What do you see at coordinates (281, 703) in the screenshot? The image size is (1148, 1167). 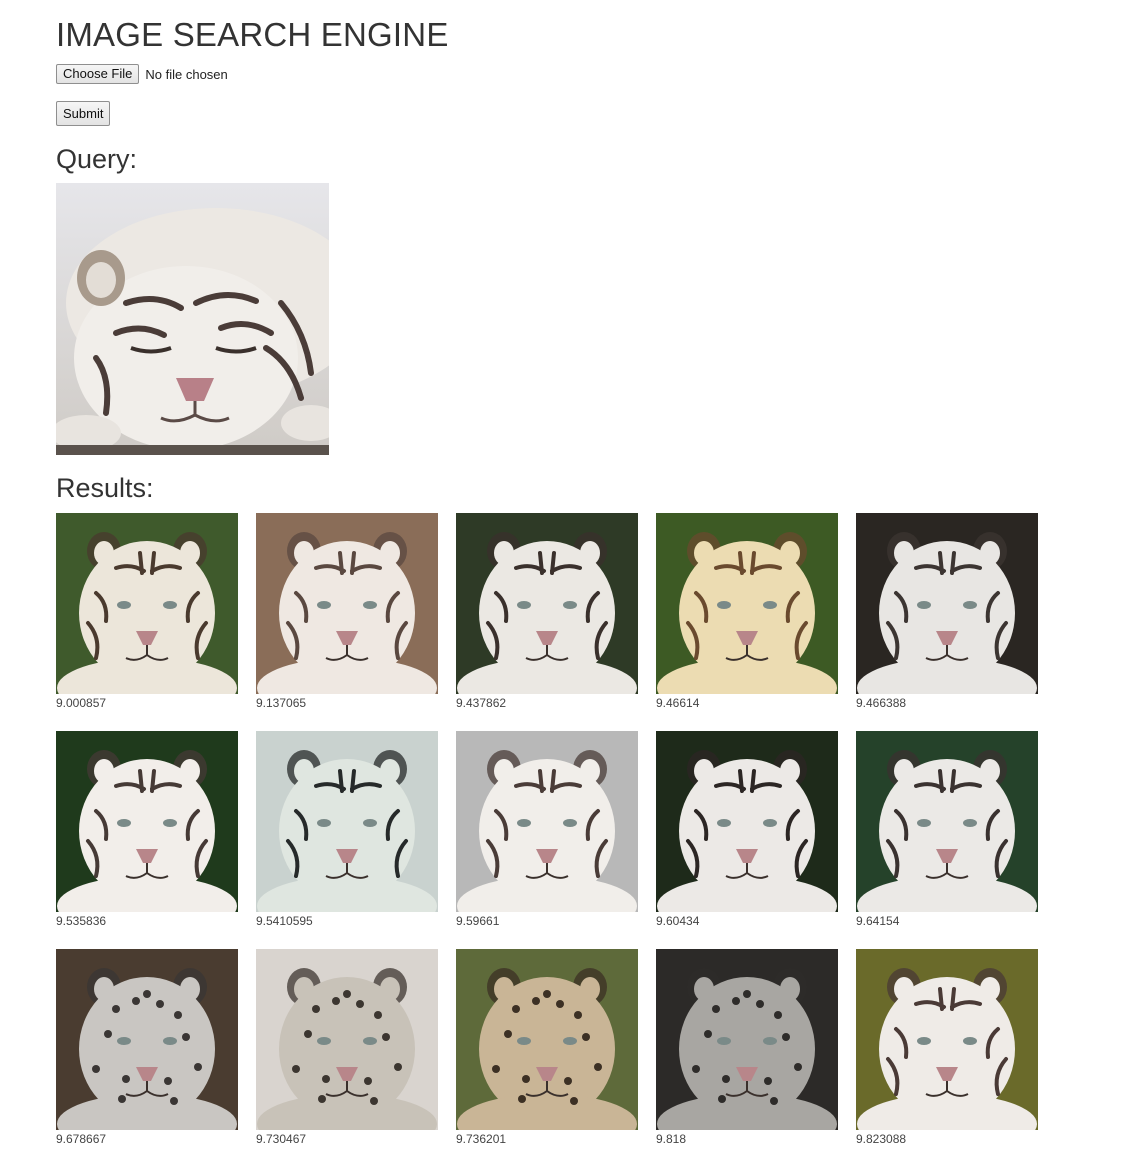 I see `result-score: 9.137065` at bounding box center [281, 703].